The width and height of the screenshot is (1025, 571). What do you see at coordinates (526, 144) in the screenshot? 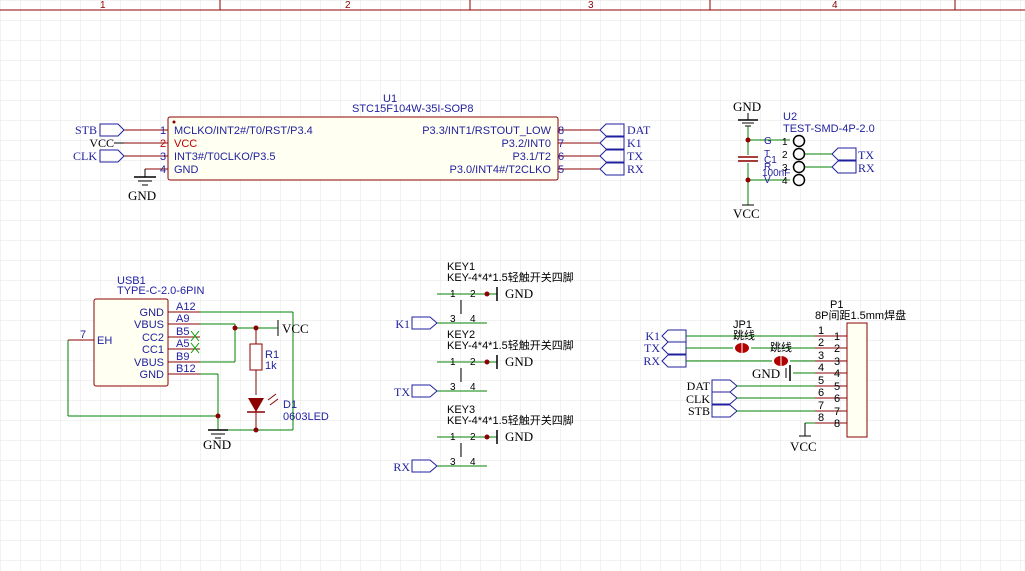
I see `u1-pin-name-7: P3.2/INT0` at bounding box center [526, 144].